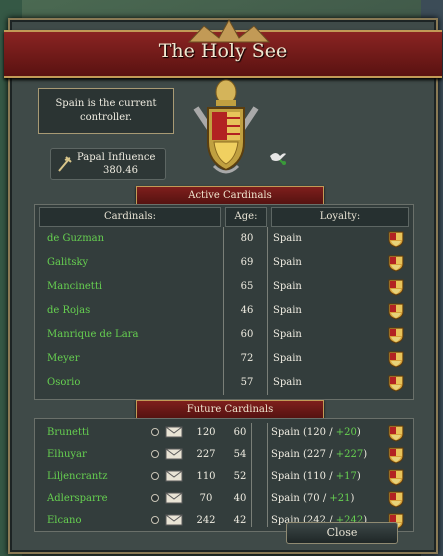 This screenshot has width=443, height=556. I want to click on close-button: Close, so click(342, 533).